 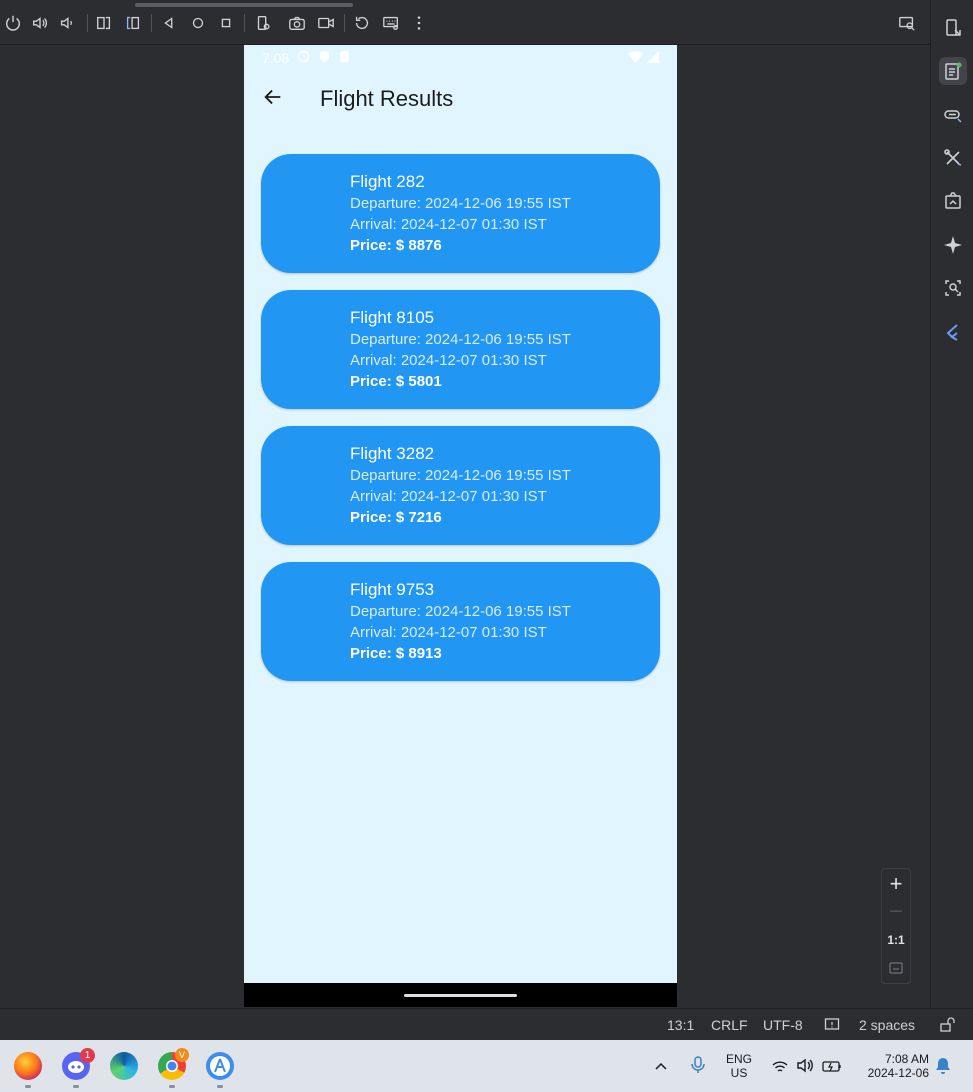 What do you see at coordinates (220, 1066) in the screenshot?
I see `android-studio-icon` at bounding box center [220, 1066].